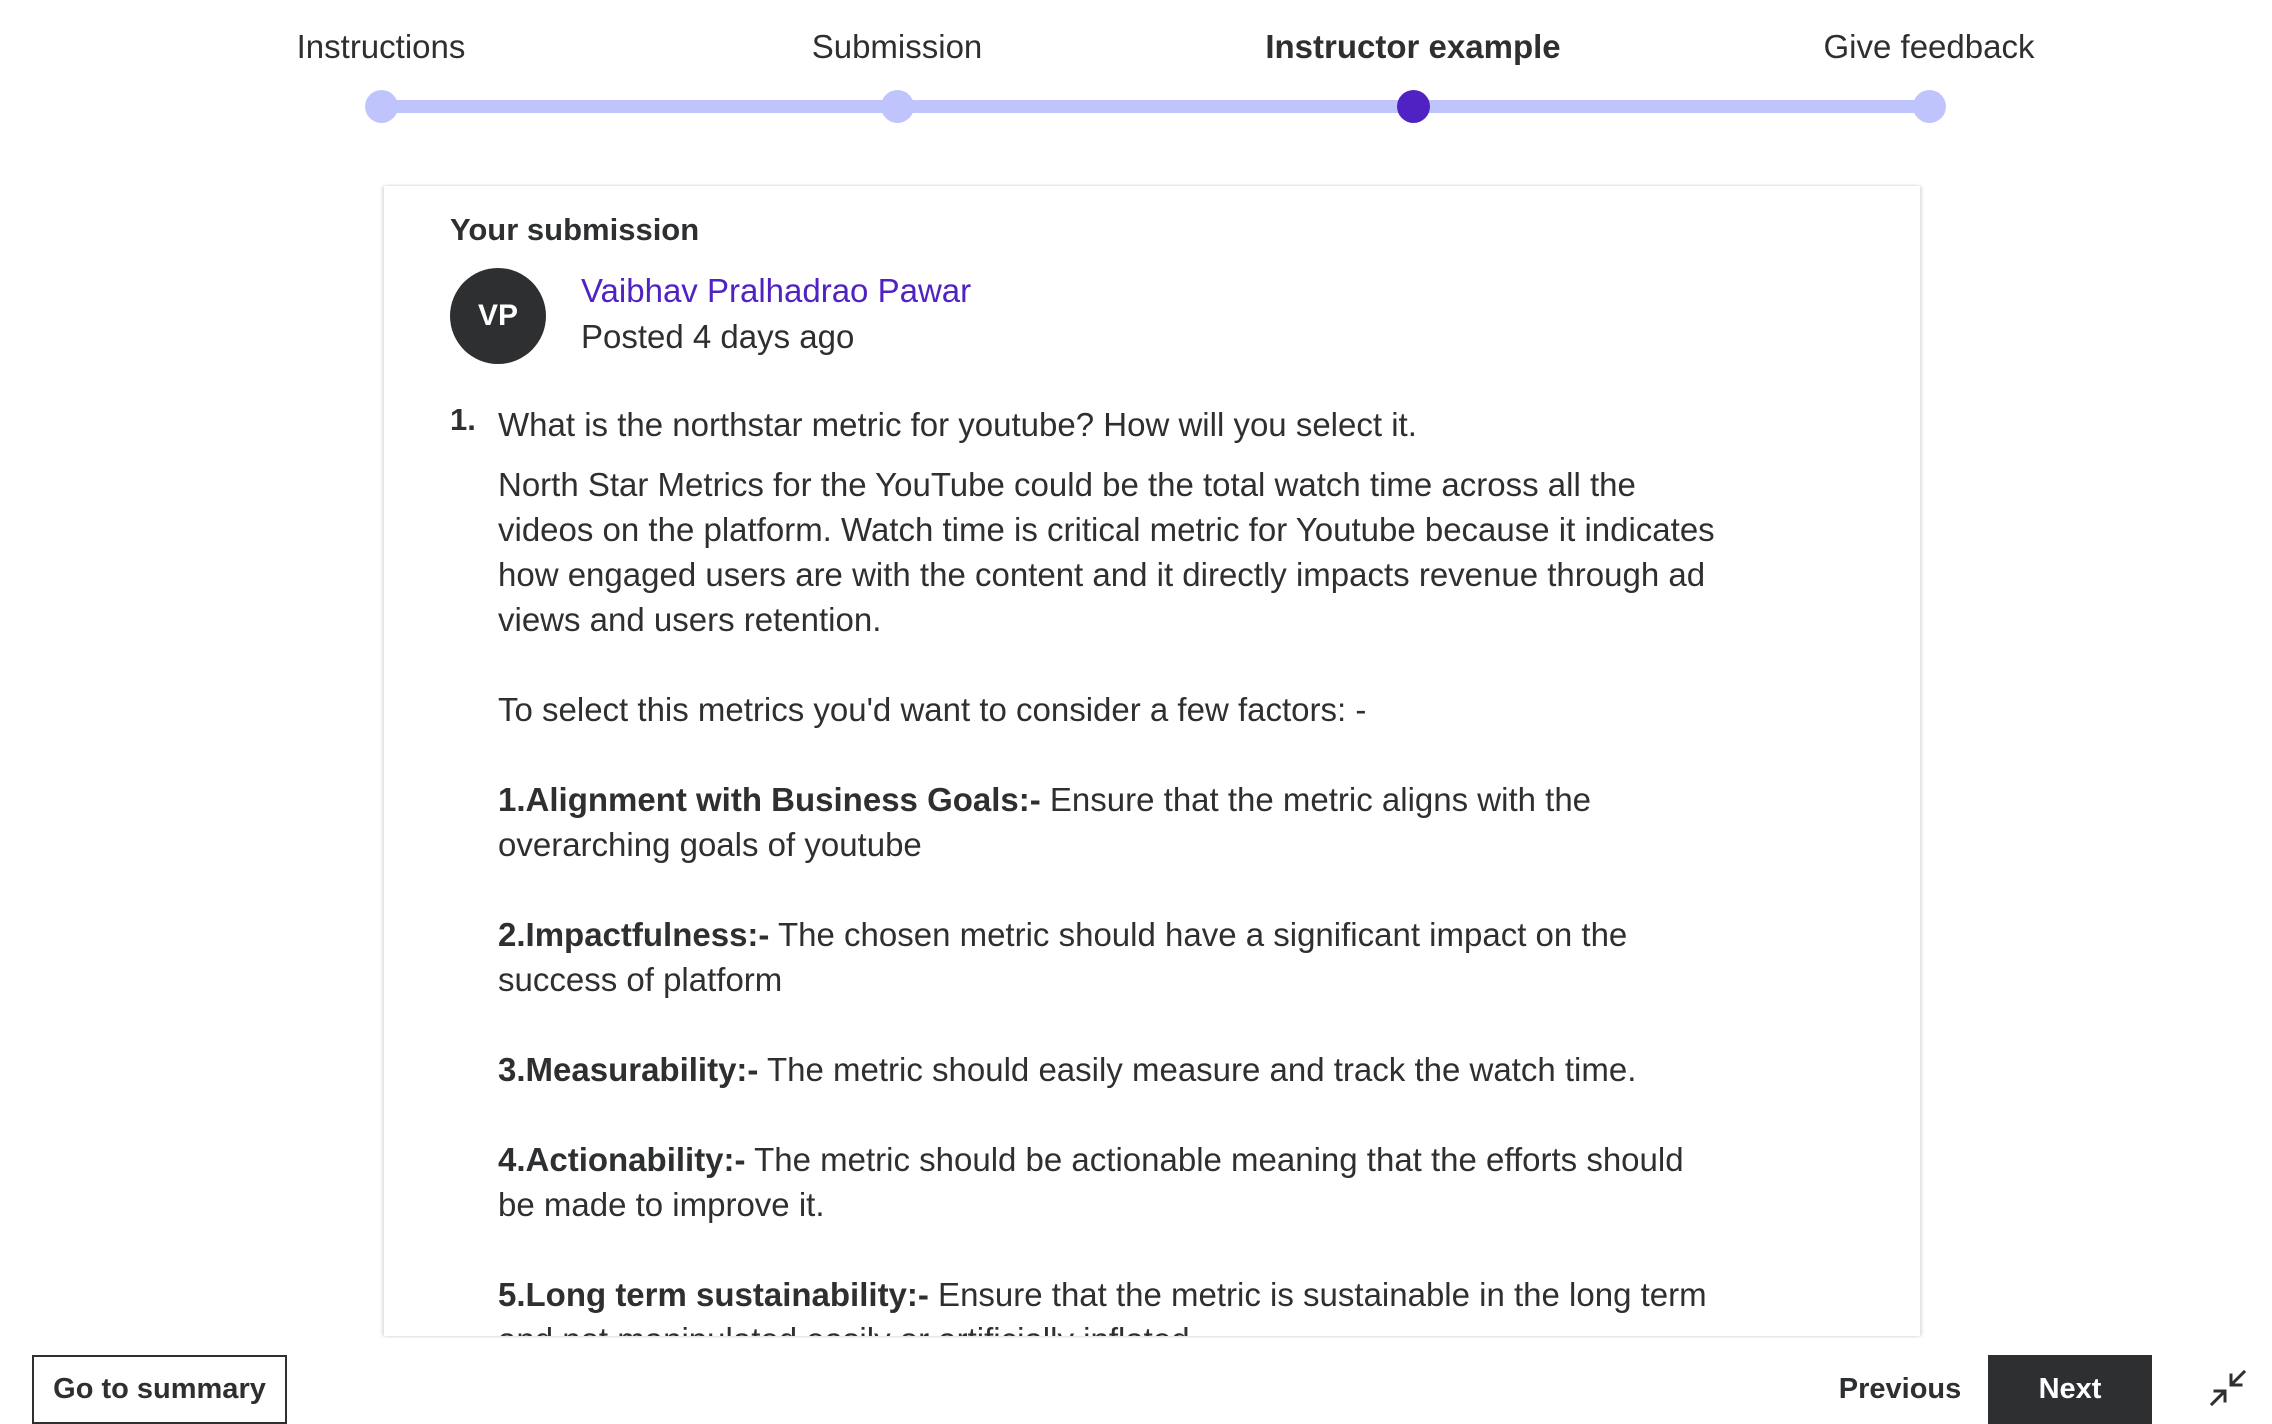 The image size is (2272, 1424). Describe the element at coordinates (381, 106) in the screenshot. I see `step-instructions-dot` at that location.